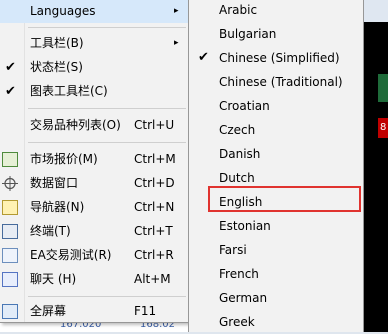  What do you see at coordinates (276, 226) in the screenshot?
I see `language-item-estonian: Estonian` at bounding box center [276, 226].